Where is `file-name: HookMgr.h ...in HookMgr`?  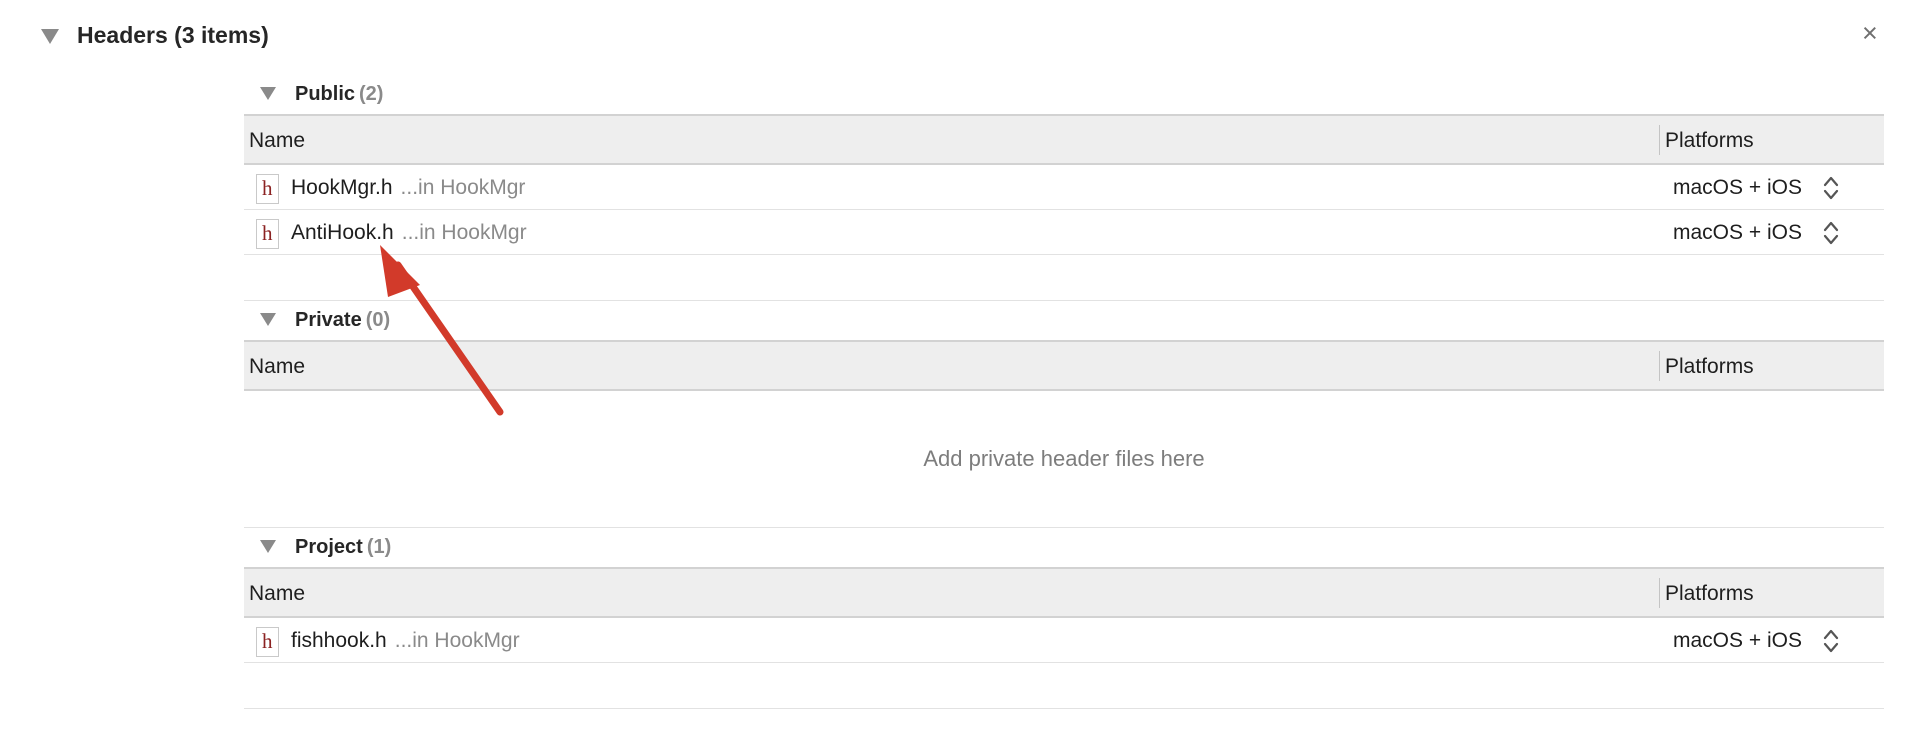
file-name: HookMgr.h ...in HookMgr is located at coordinates (408, 187).